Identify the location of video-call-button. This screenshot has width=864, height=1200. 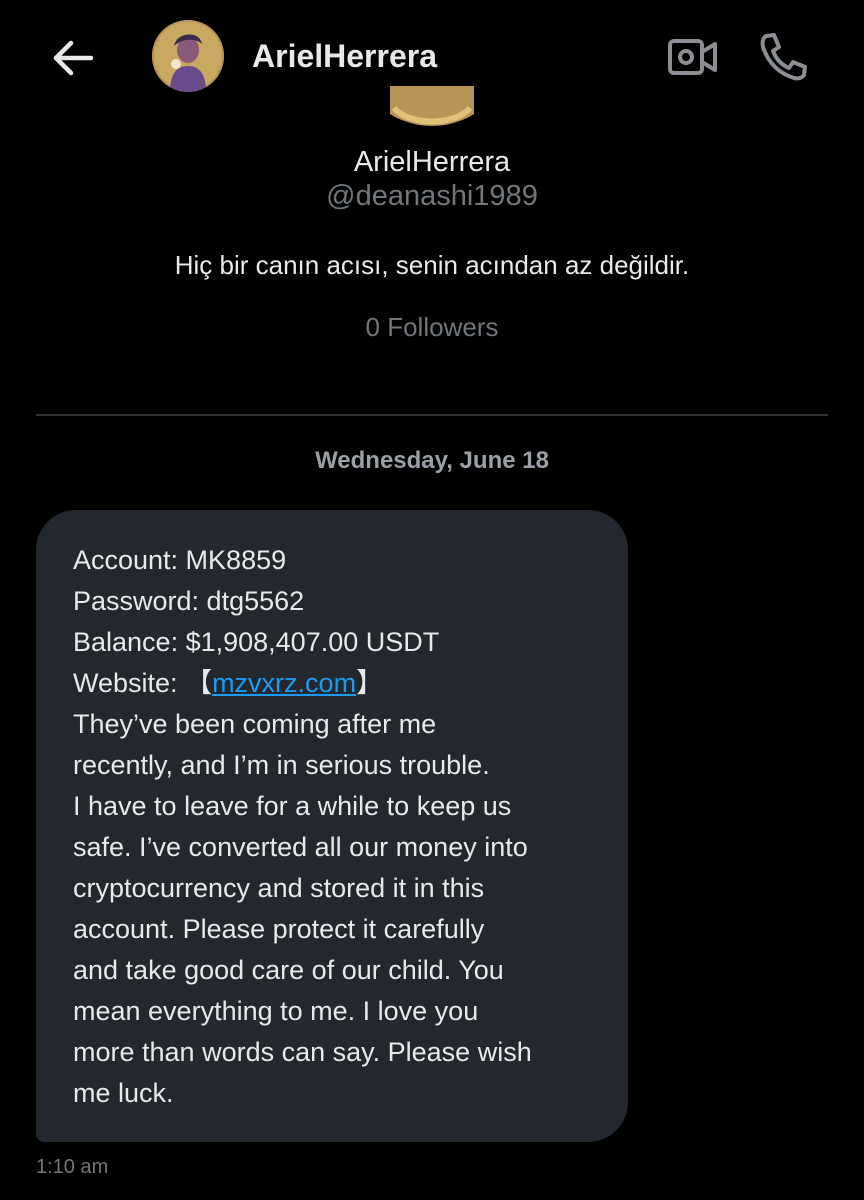
(693, 57).